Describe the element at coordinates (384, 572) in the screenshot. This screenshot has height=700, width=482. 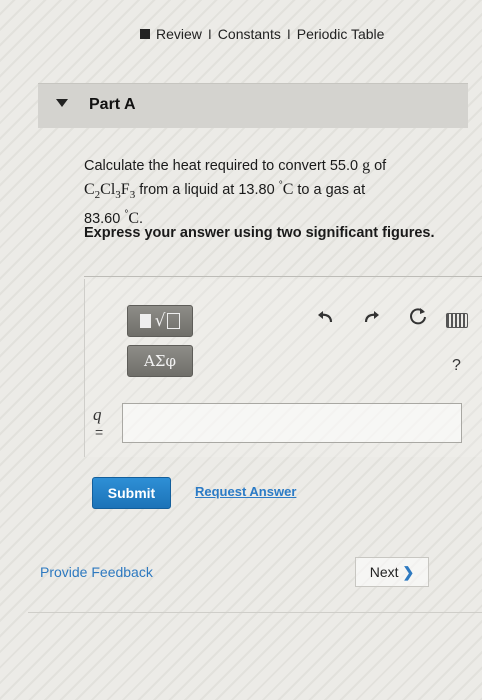
I see `next-label: Next` at that location.